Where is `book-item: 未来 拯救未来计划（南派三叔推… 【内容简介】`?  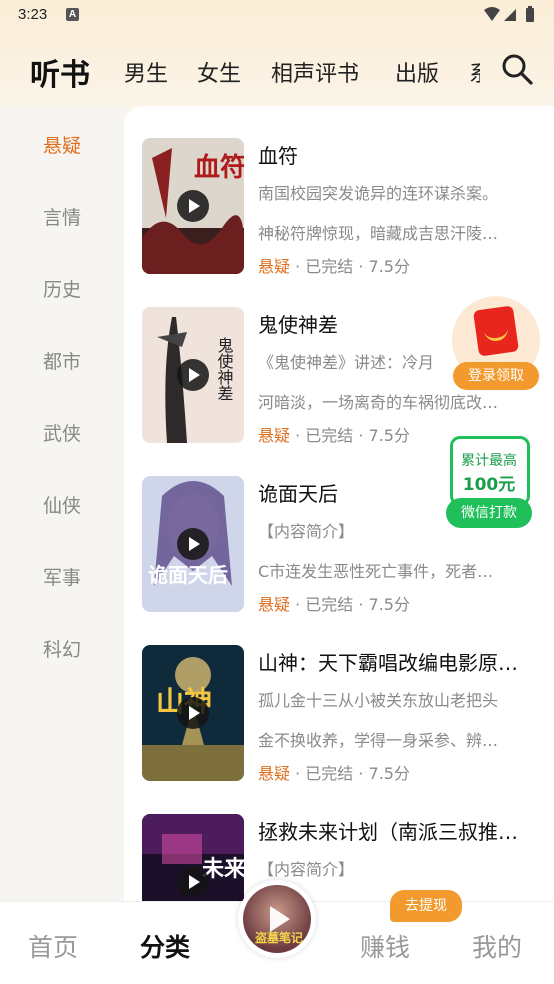 book-item: 未来 拯救未来计划（南派三叔推… 【内容简介】 is located at coordinates (339, 857).